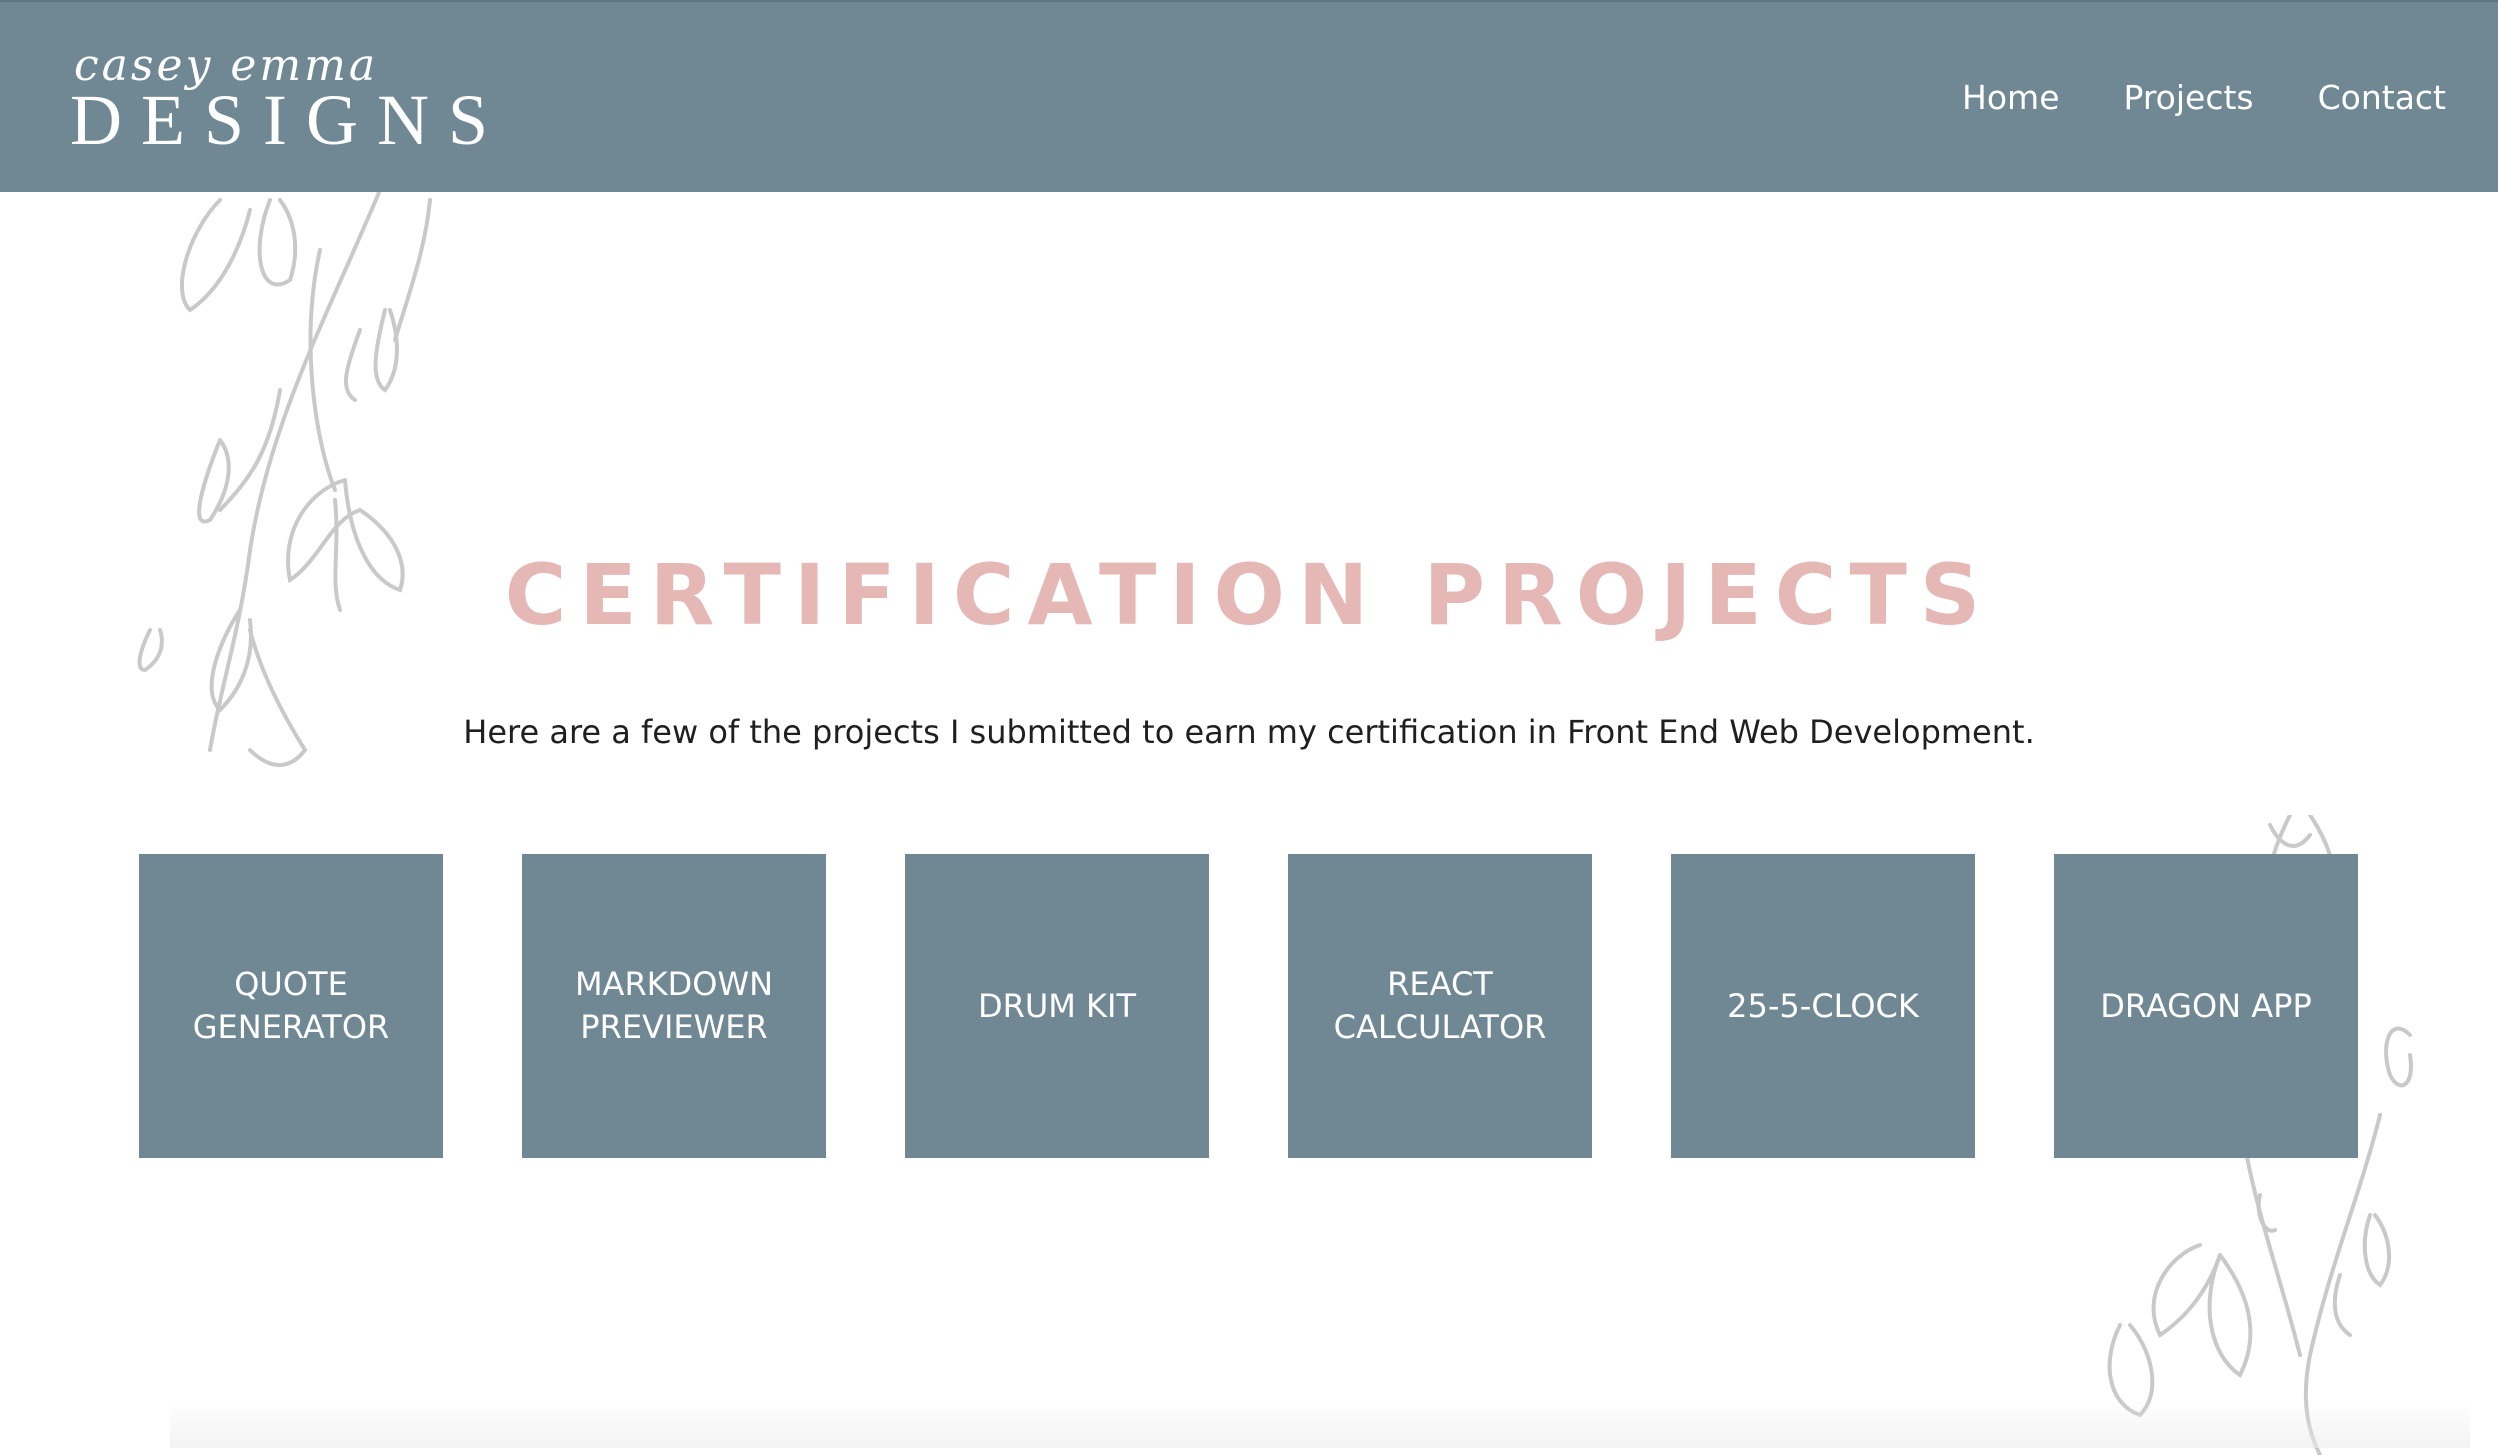 The image size is (2498, 1455). What do you see at coordinates (2010, 98) in the screenshot?
I see `nav-item-home: Home` at bounding box center [2010, 98].